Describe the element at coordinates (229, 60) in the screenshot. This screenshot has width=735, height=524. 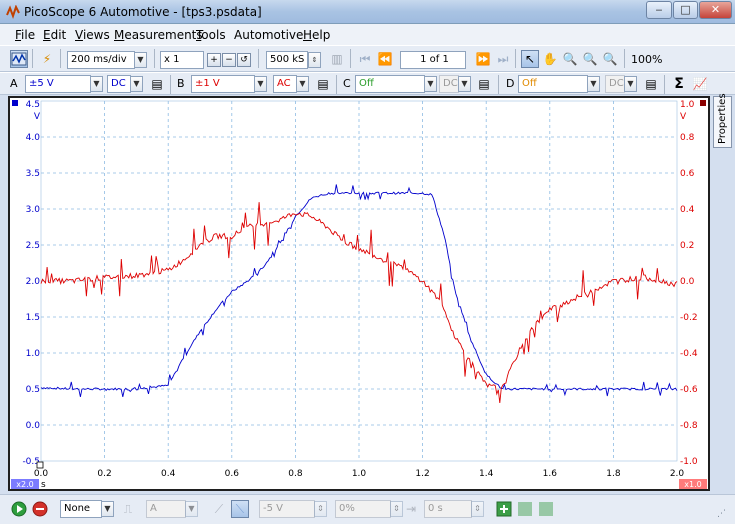
I see `zoom-minus-button: −` at that location.